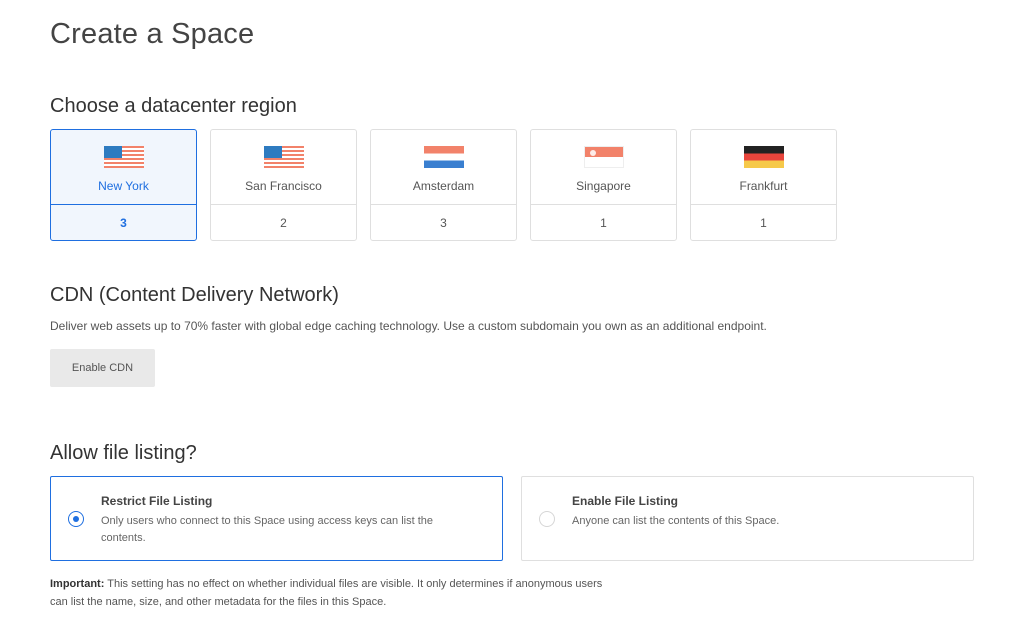 The image size is (1024, 633). I want to click on region-card-singapore: Singapore 1, so click(603, 185).